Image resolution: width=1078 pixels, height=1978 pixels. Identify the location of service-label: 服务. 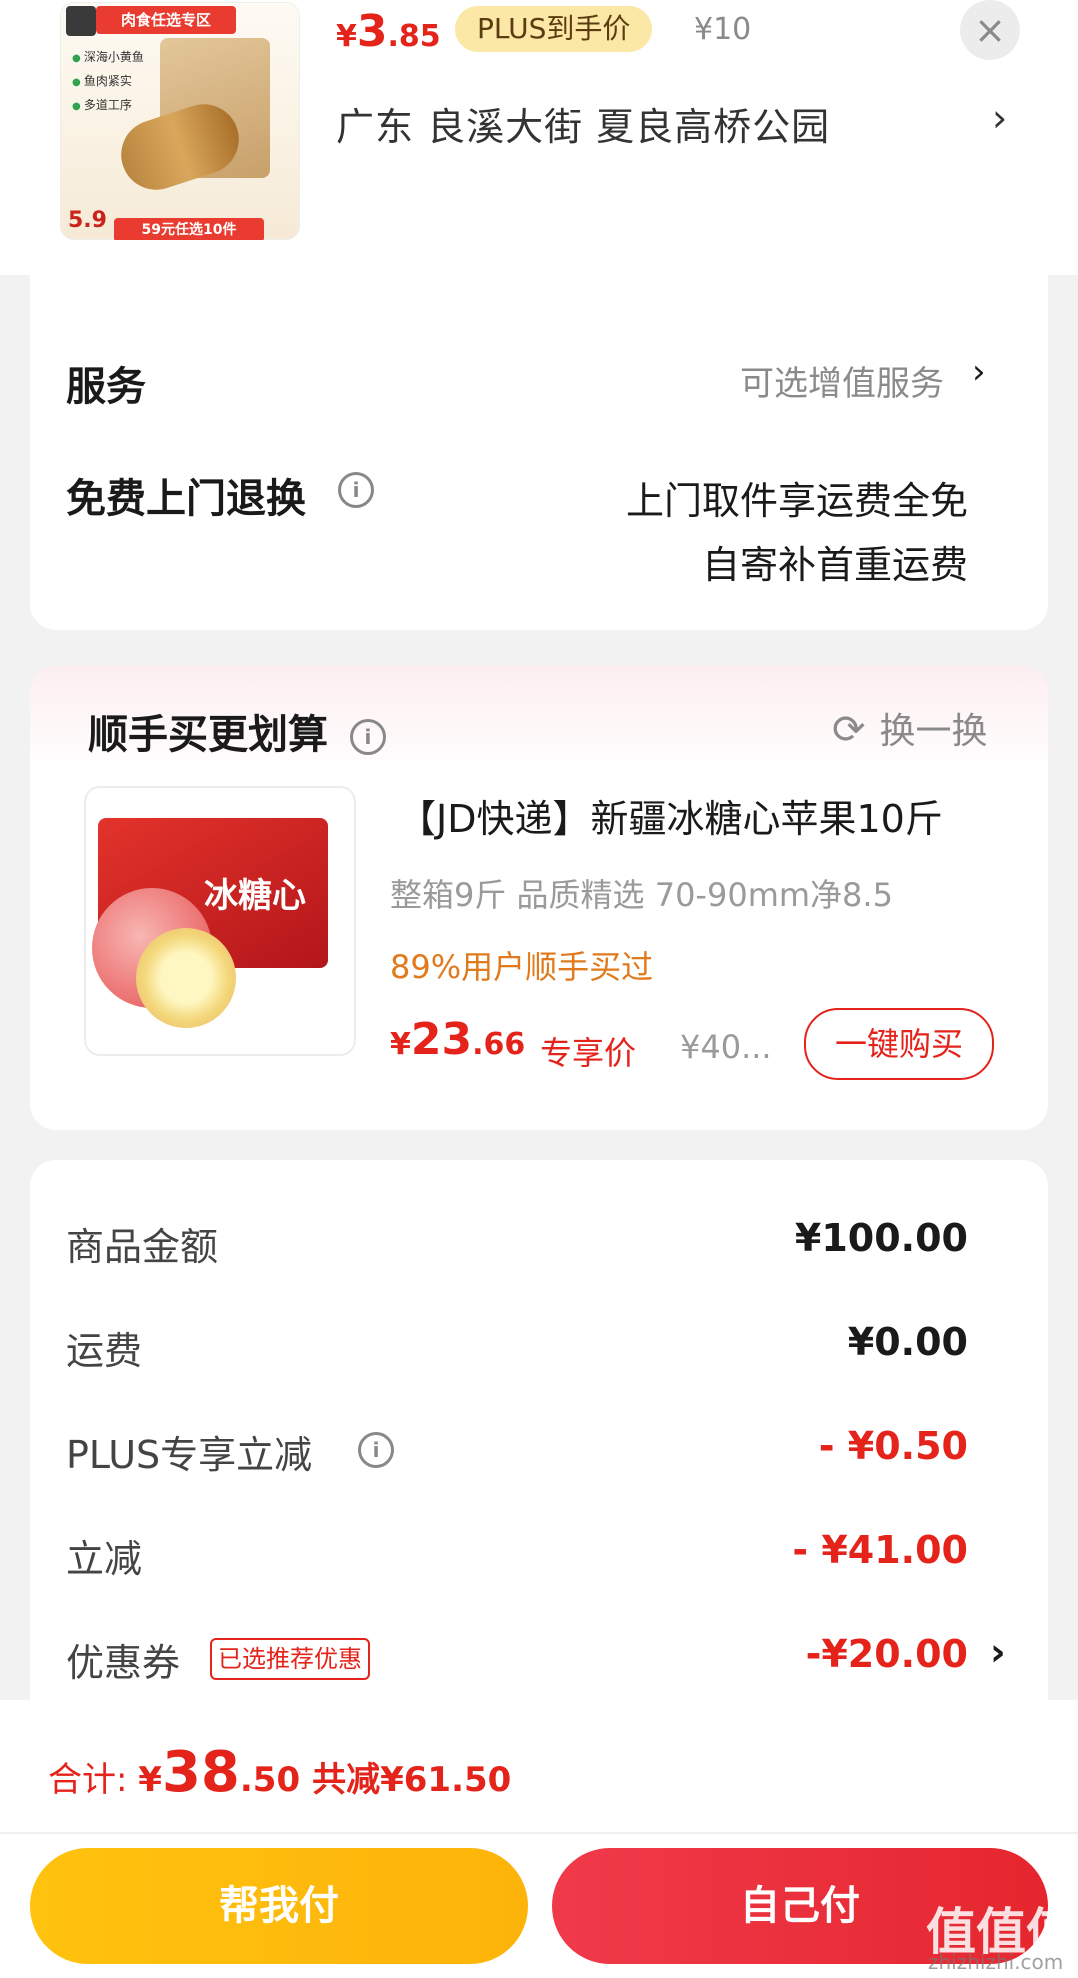
(106, 387).